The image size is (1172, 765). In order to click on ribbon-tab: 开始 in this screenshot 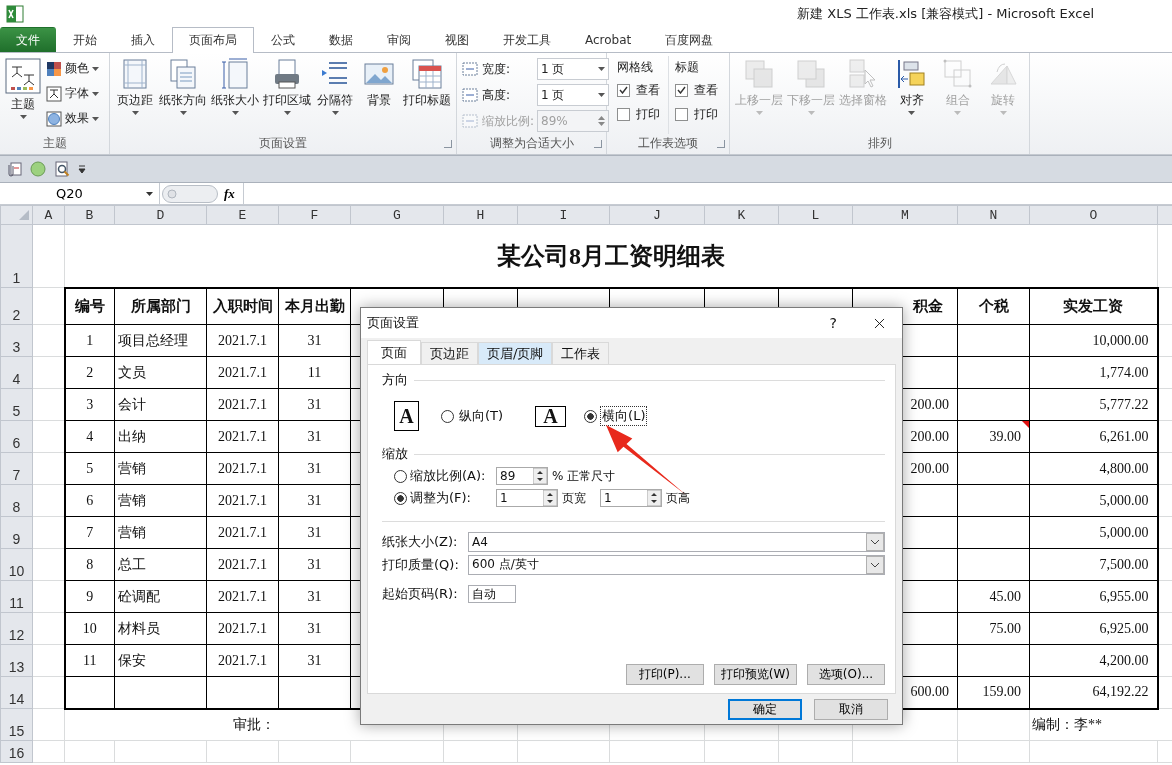, I will do `click(85, 39)`.